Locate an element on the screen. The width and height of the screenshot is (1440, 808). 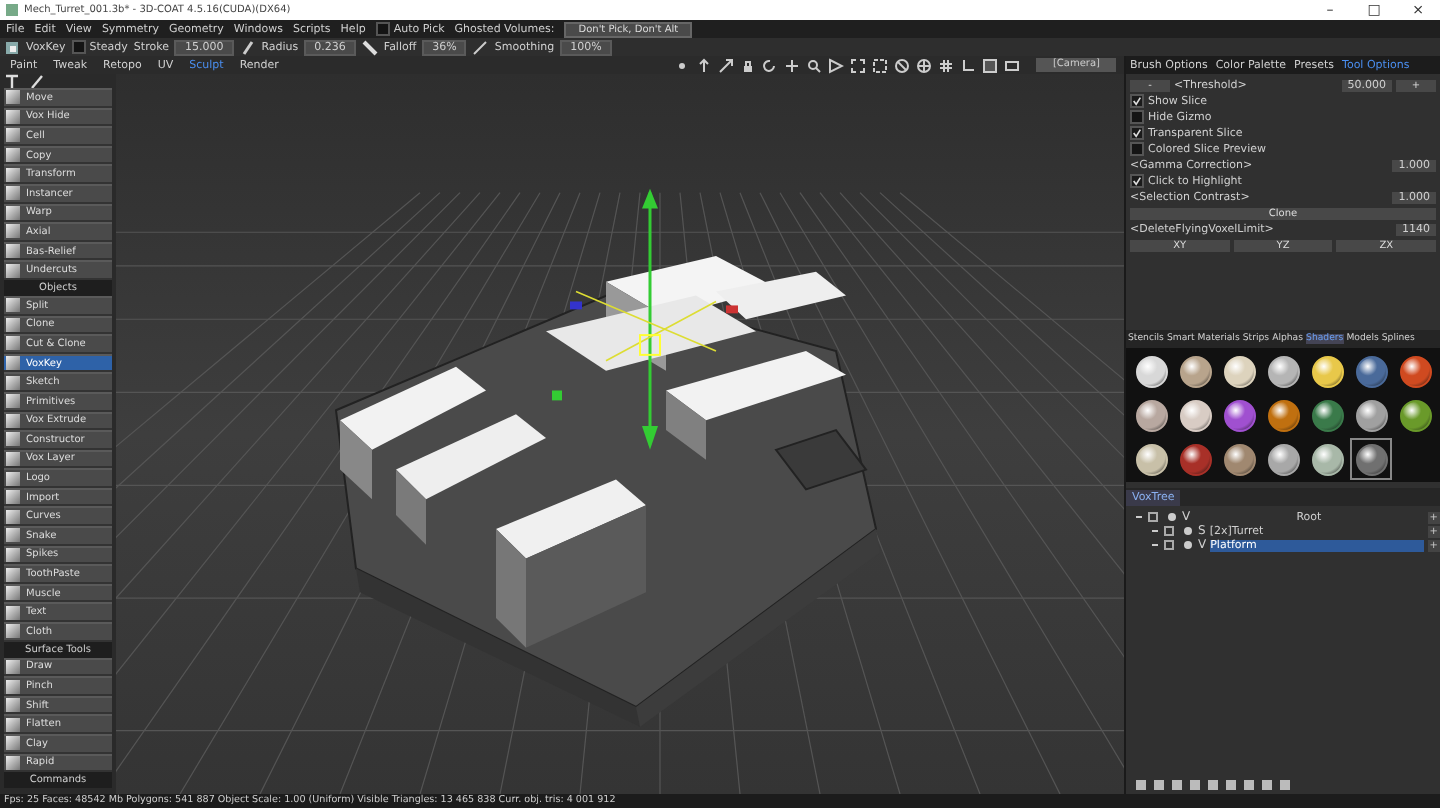
no-entry-icon is located at coordinates (902, 65).